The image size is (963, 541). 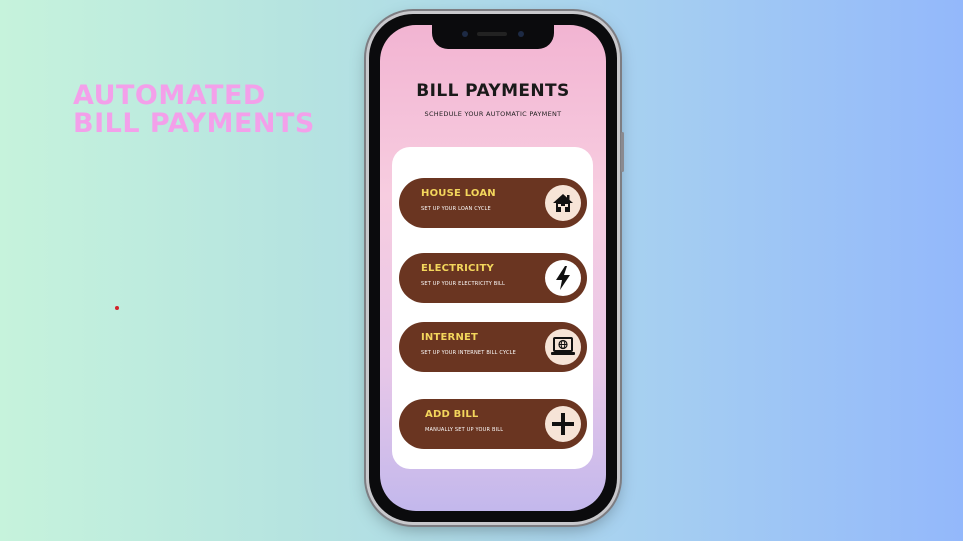 I want to click on bill-description: SET UP YOUR ELECTRICITY BILL, so click(x=463, y=284).